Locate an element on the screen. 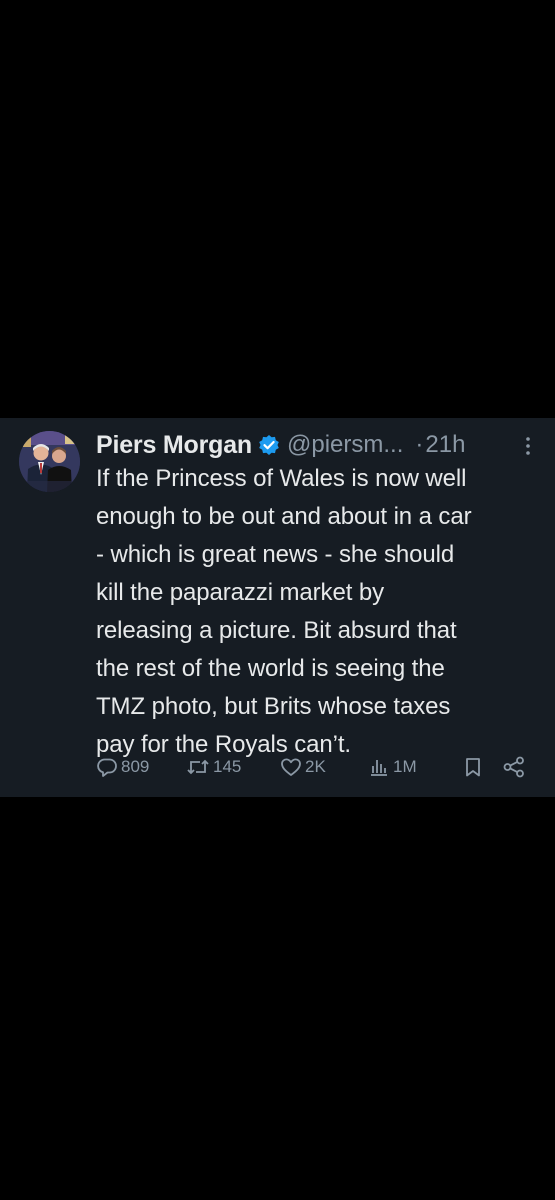  bookmark-icon is located at coordinates (473, 767).